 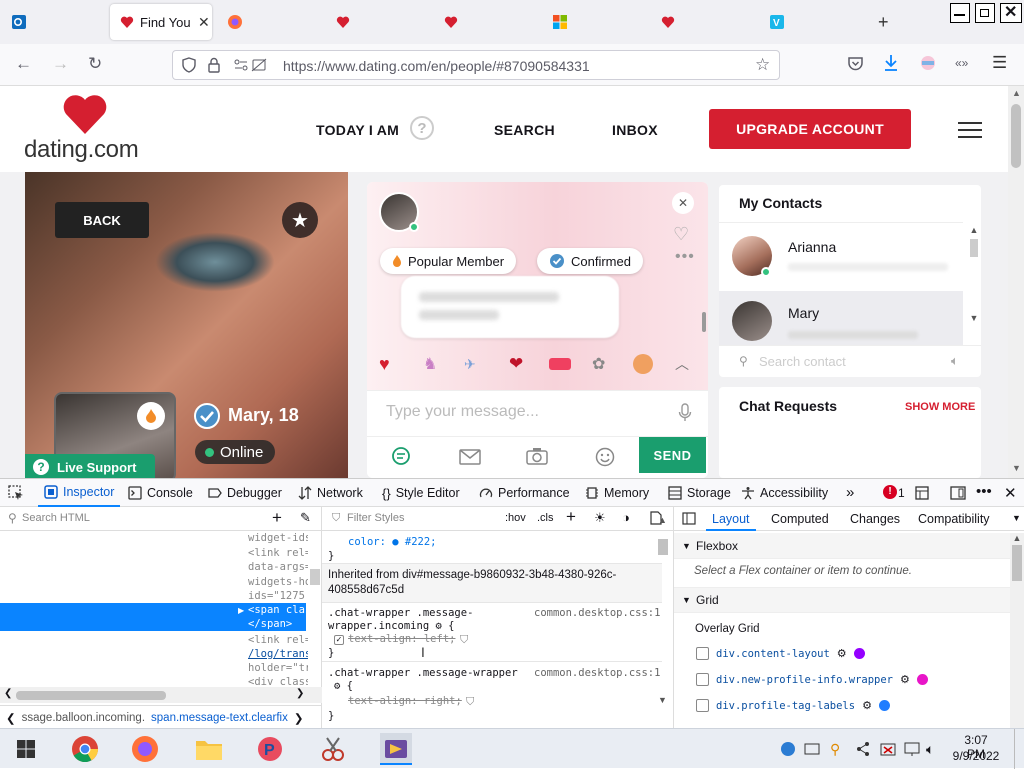 What do you see at coordinates (160, 493) in the screenshot?
I see `tab-console: Console` at bounding box center [160, 493].